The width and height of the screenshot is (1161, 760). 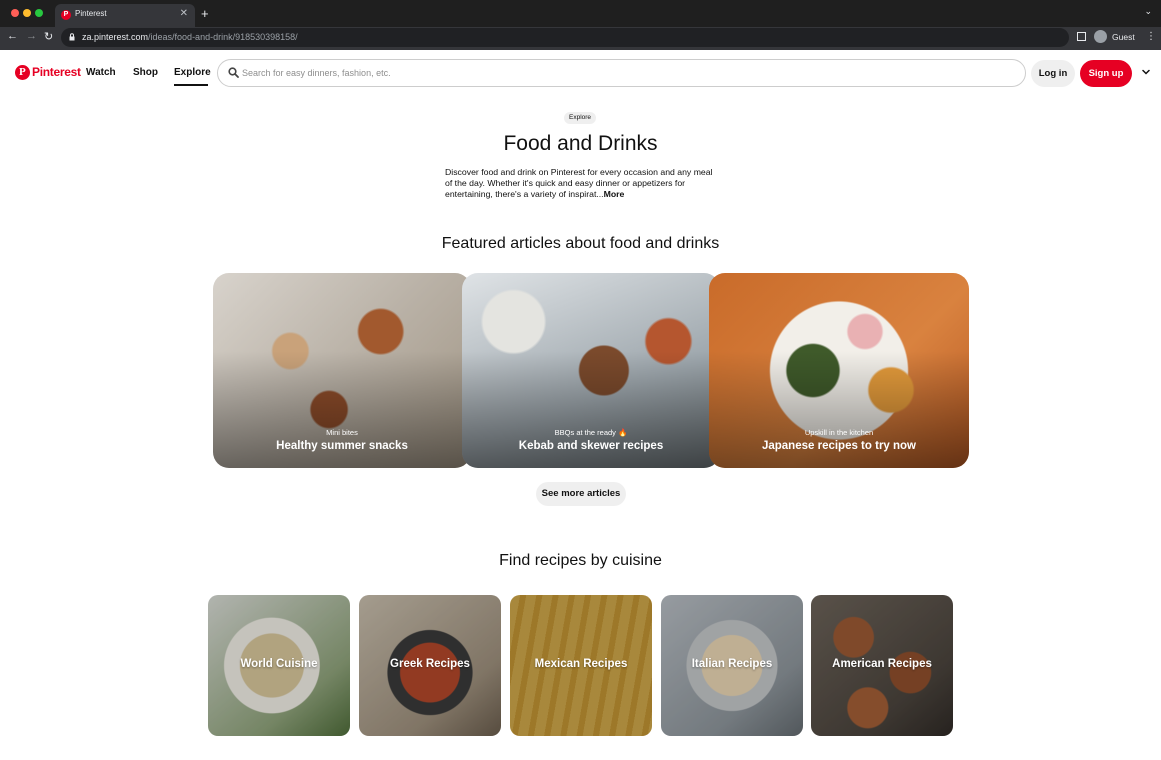 I want to click on cuisine-tile: American Recipes, so click(x=882, y=665).